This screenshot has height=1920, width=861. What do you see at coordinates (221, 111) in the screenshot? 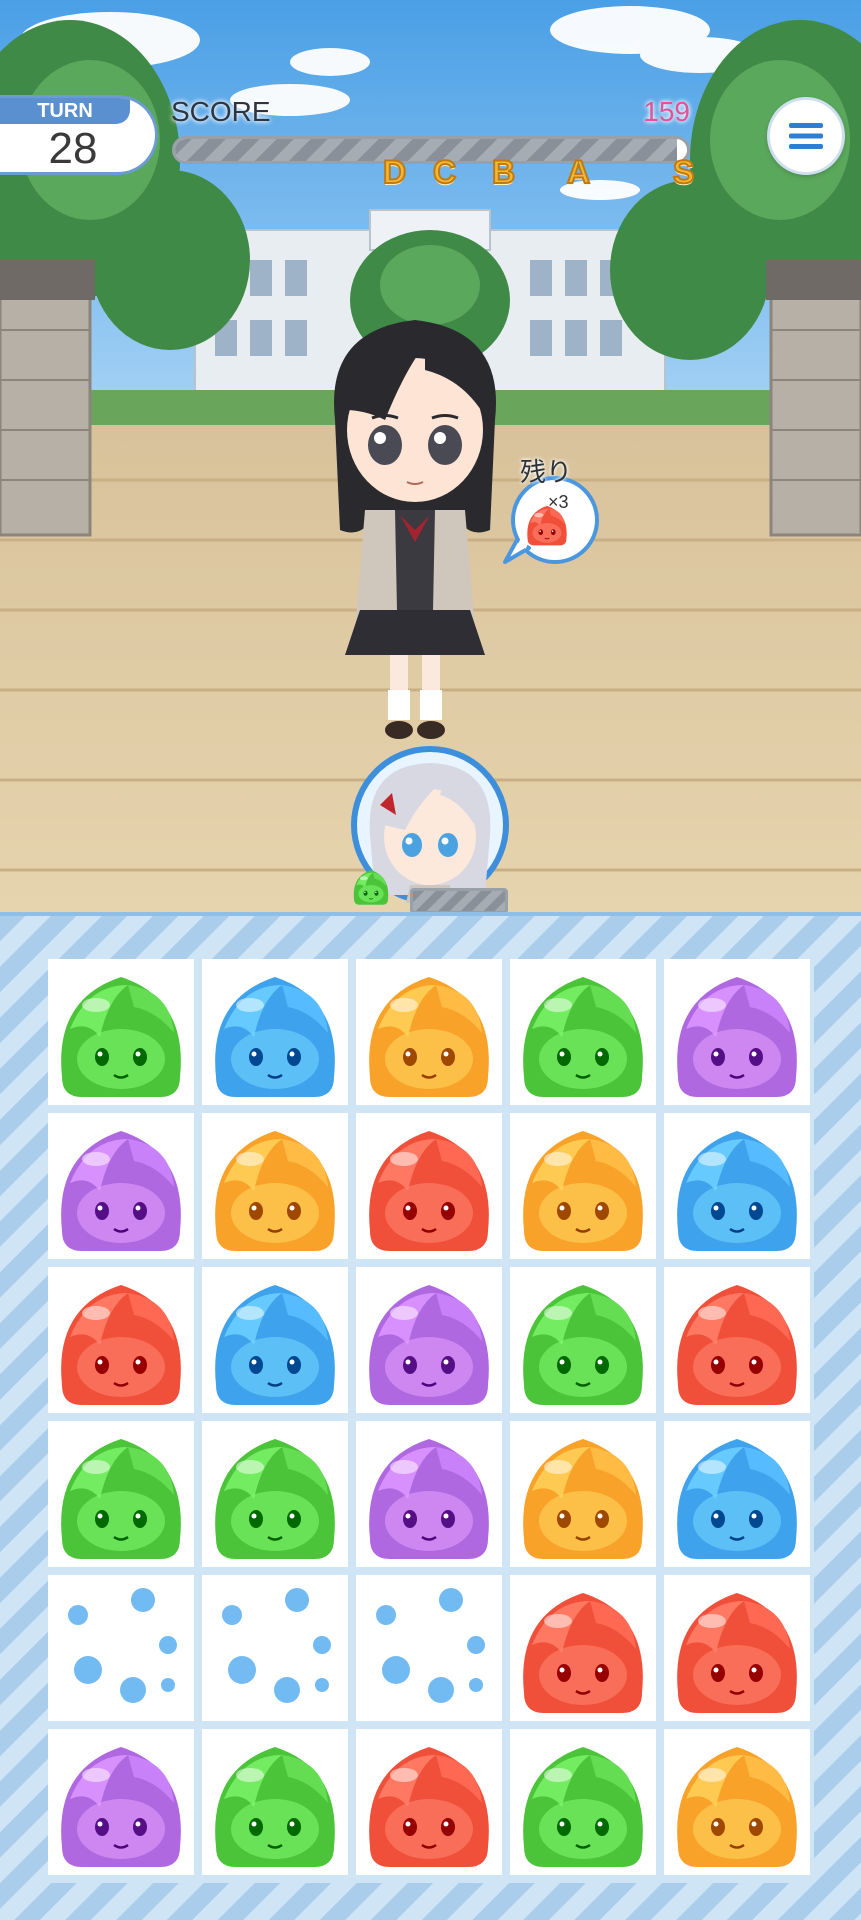
I see `score-label: SCORE` at bounding box center [221, 111].